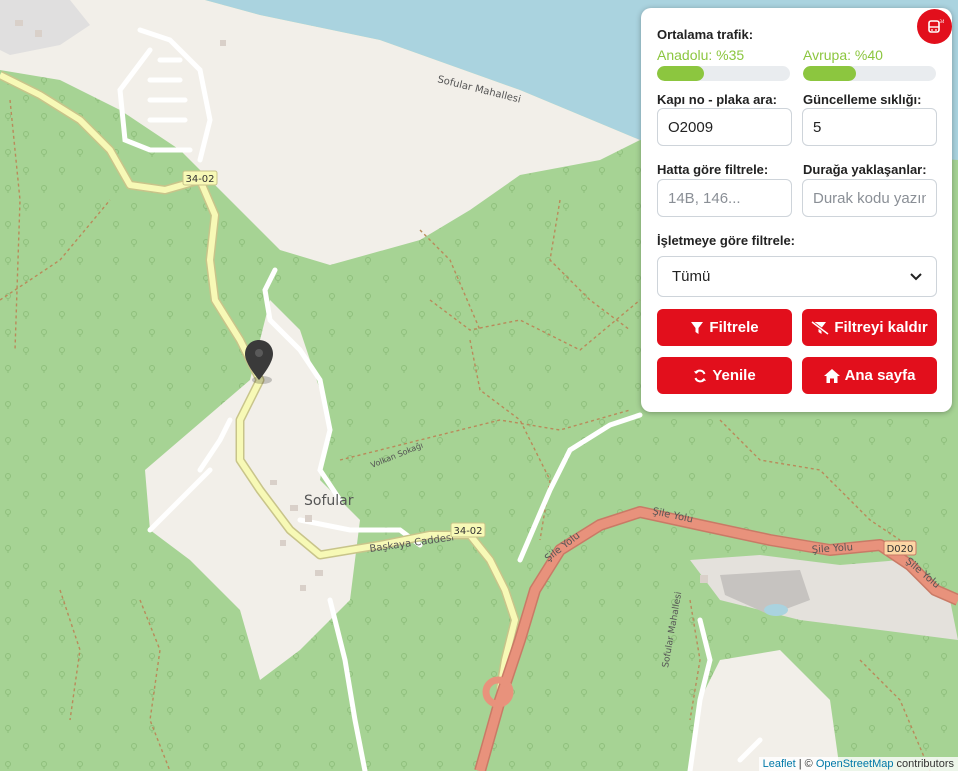 The image size is (958, 771). I want to click on anadolu-traffic-bar, so click(723, 73).